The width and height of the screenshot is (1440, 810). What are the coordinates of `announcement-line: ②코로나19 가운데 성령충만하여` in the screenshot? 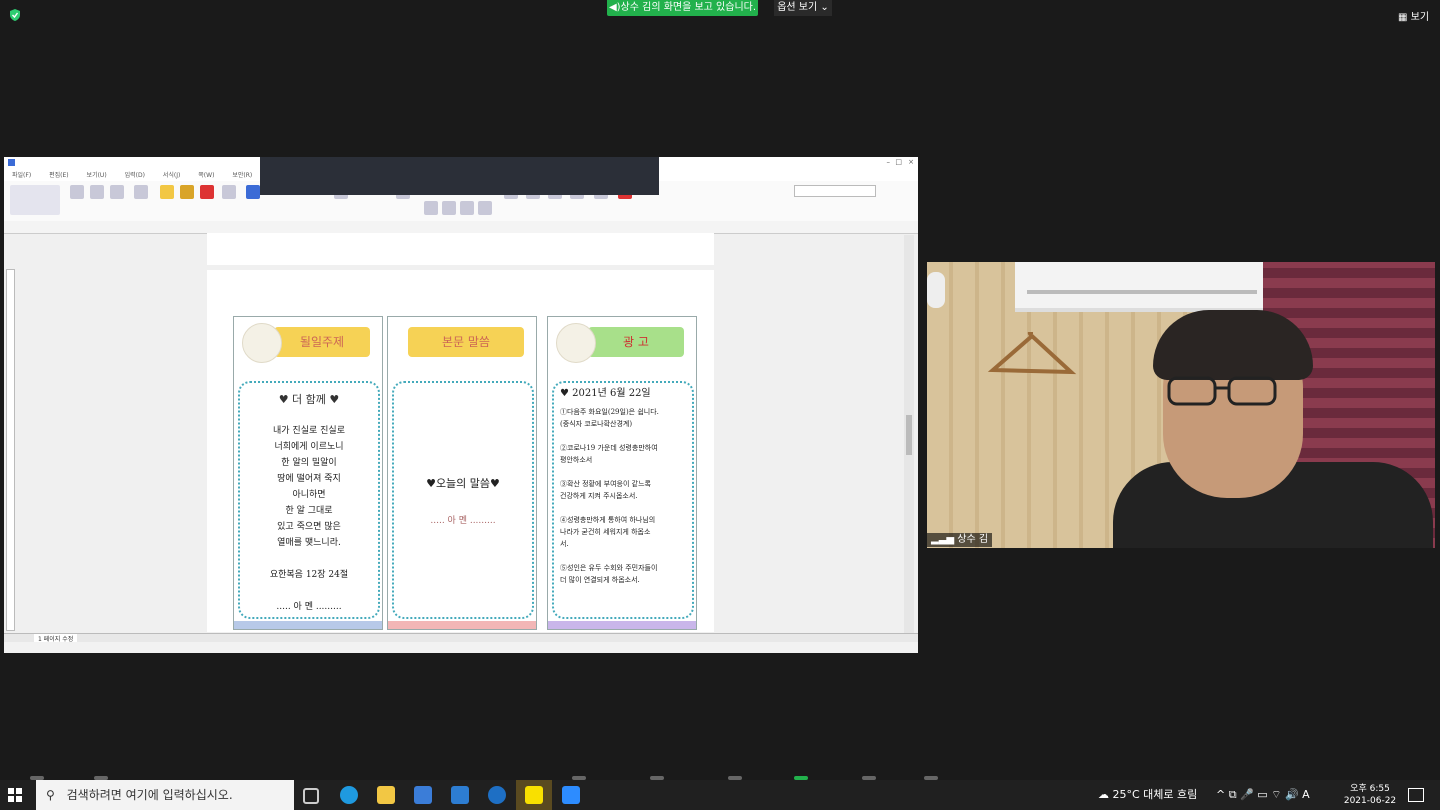 It's located at (609, 448).